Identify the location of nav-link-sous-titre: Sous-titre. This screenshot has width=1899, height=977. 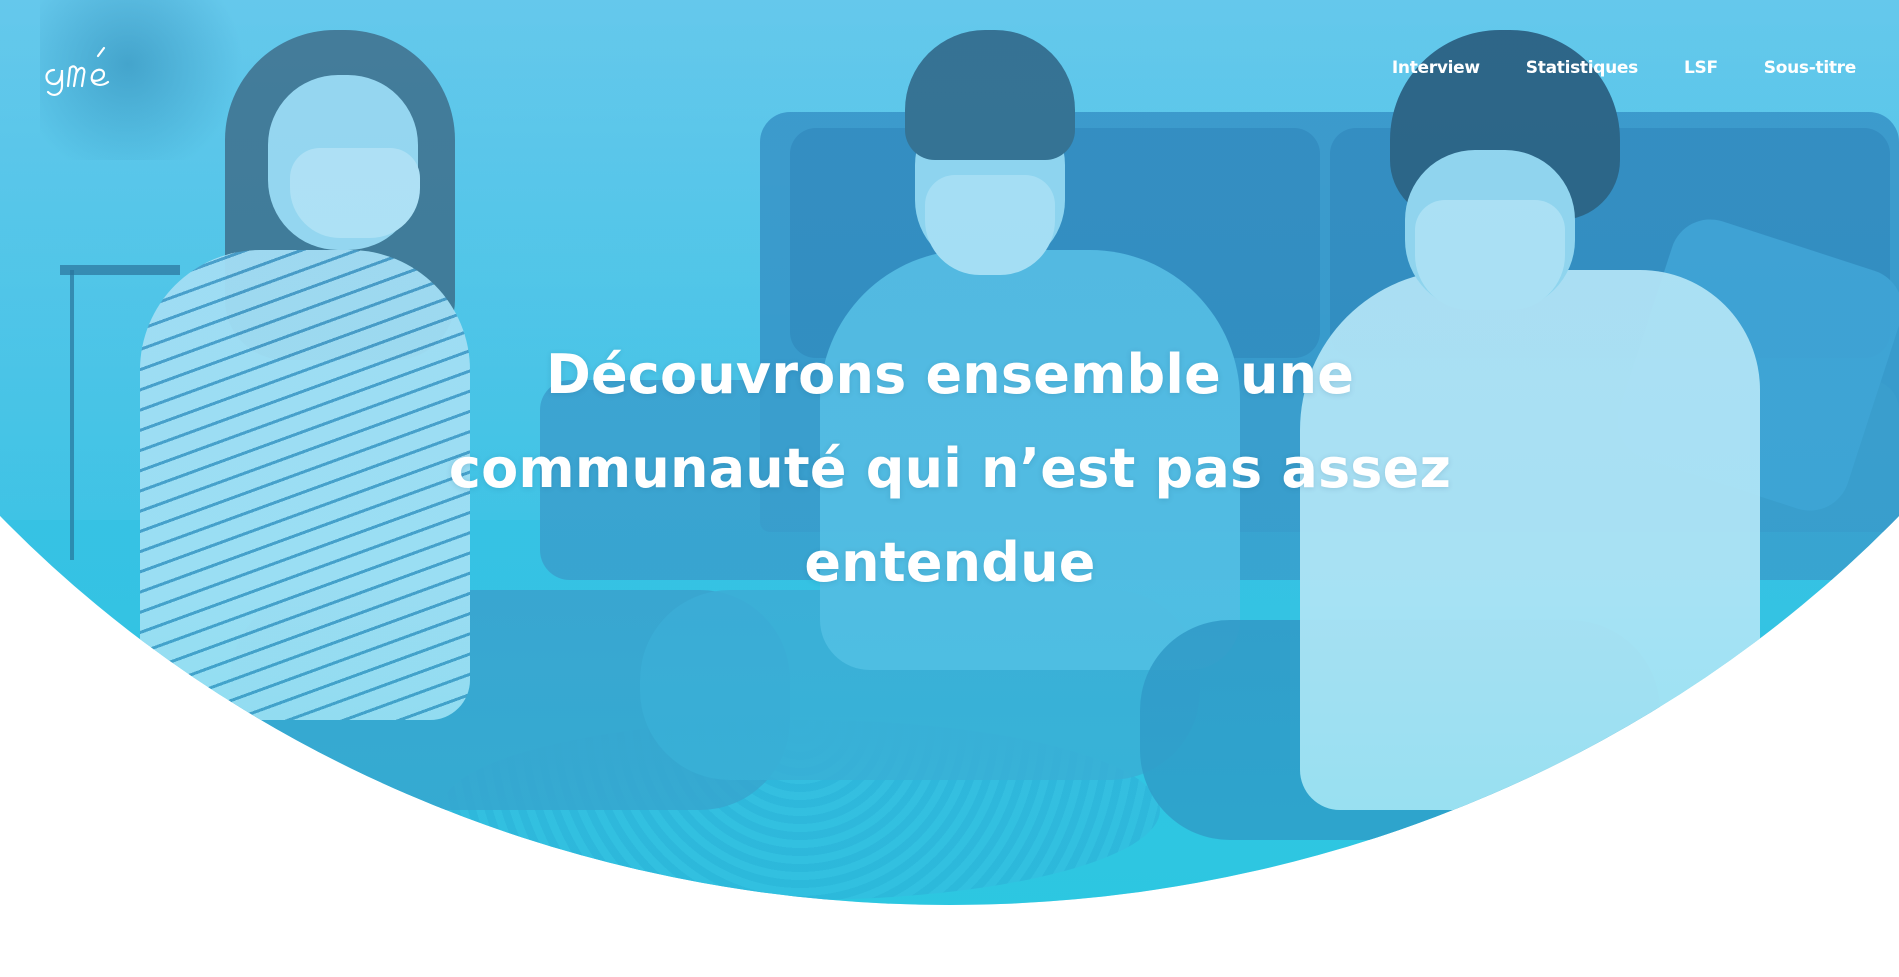
(1810, 68).